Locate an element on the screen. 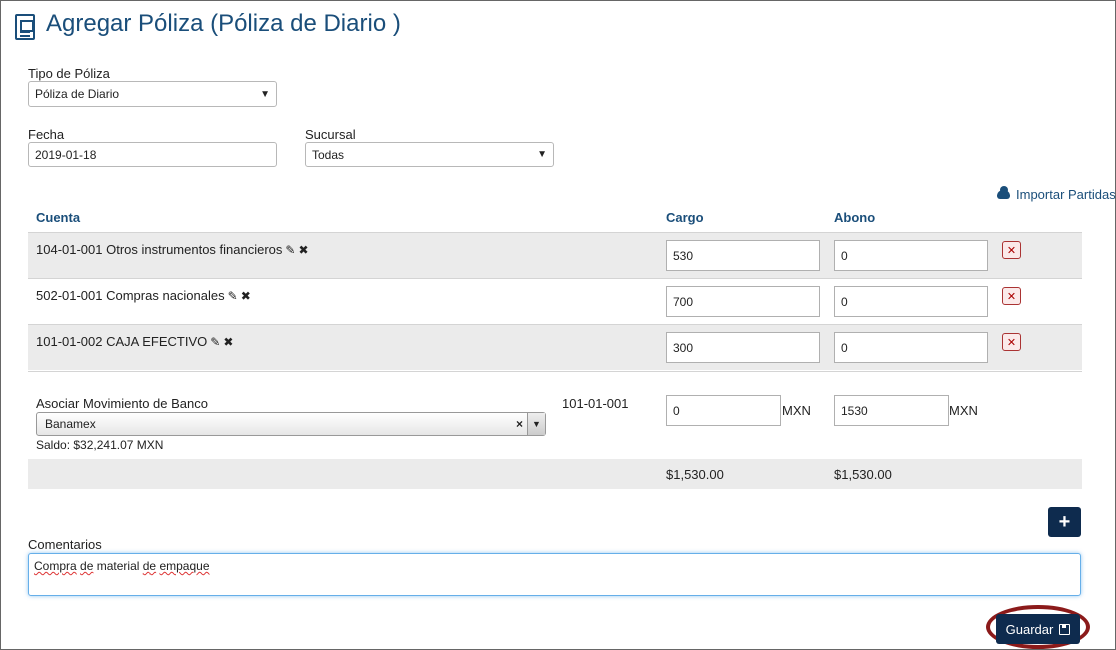 The image size is (1116, 650). tipo-poliza-label: Tipo de Póliza is located at coordinates (69, 73).